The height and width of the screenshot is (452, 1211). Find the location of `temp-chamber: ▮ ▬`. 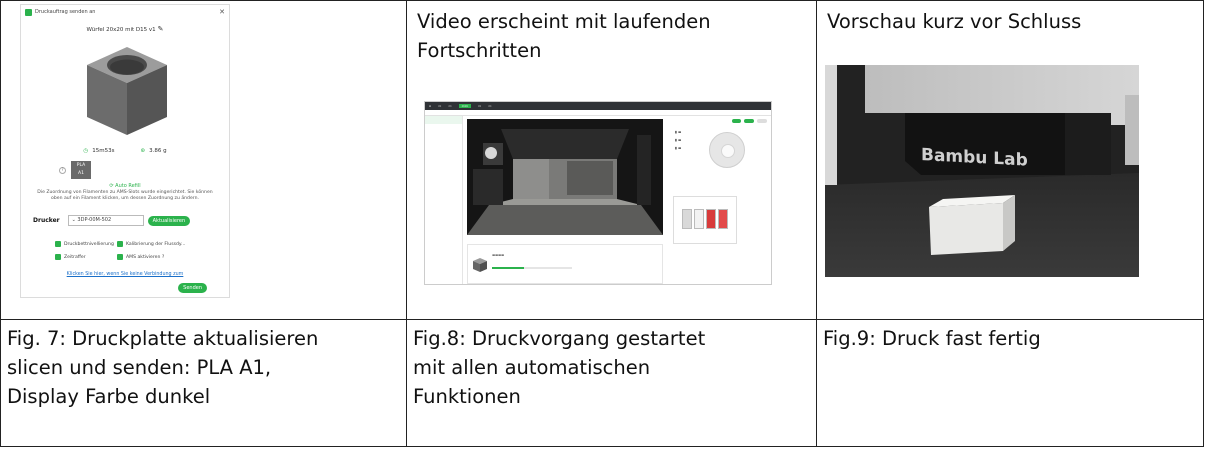

temp-chamber: ▮ ▬ is located at coordinates (678, 148).